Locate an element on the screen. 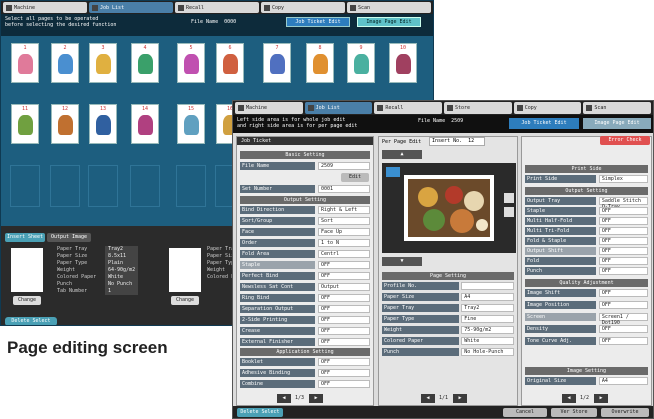 This screenshot has height=419, width=654. setting-row: Fold & Staple OFF is located at coordinates (586, 241).